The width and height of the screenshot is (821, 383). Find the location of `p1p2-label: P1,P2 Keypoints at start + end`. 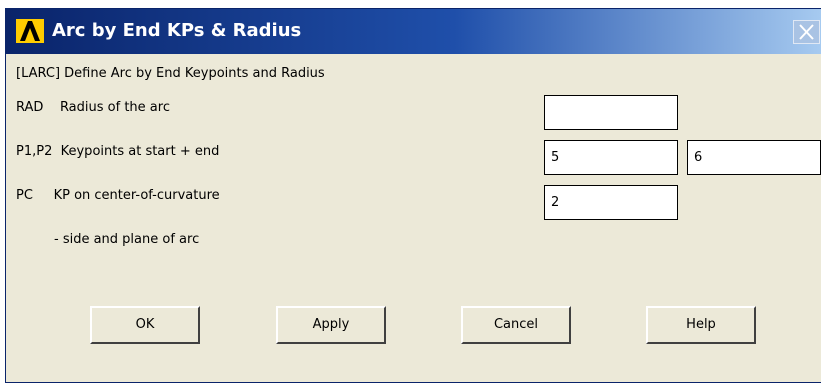

p1p2-label: P1,P2 Keypoints at start + end is located at coordinates (118, 151).